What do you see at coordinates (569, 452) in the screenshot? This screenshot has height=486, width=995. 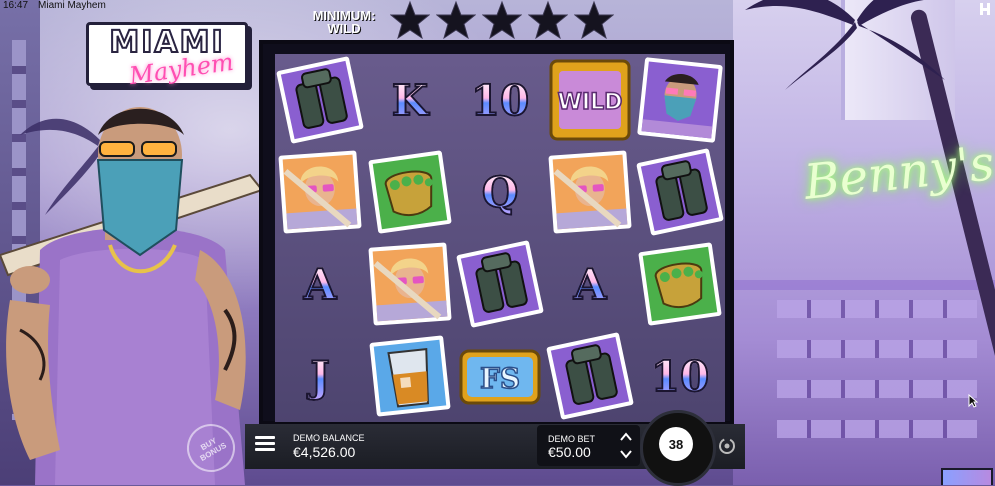 I see `bet-value: €50.00` at bounding box center [569, 452].